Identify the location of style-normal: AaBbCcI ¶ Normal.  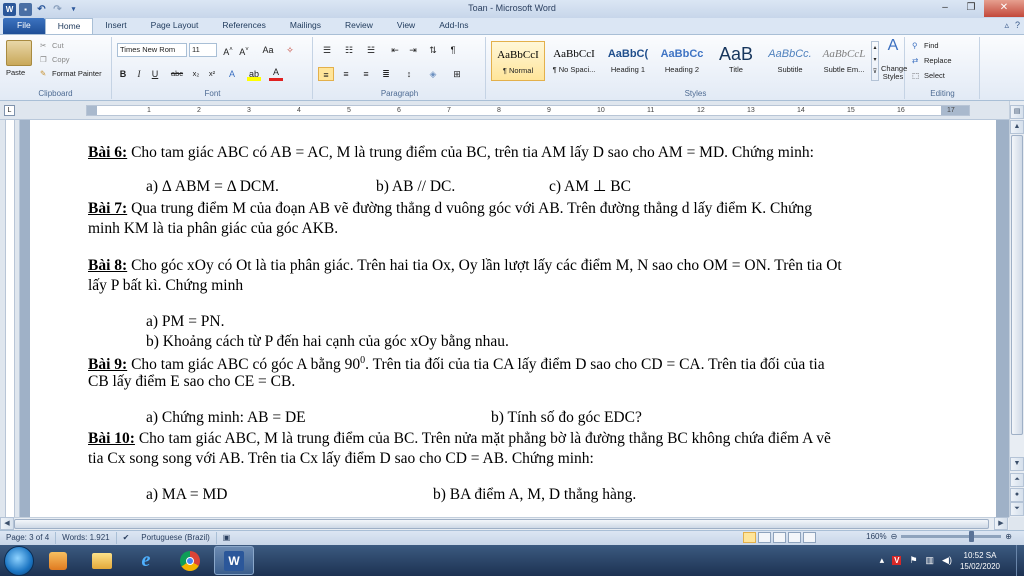
(518, 61).